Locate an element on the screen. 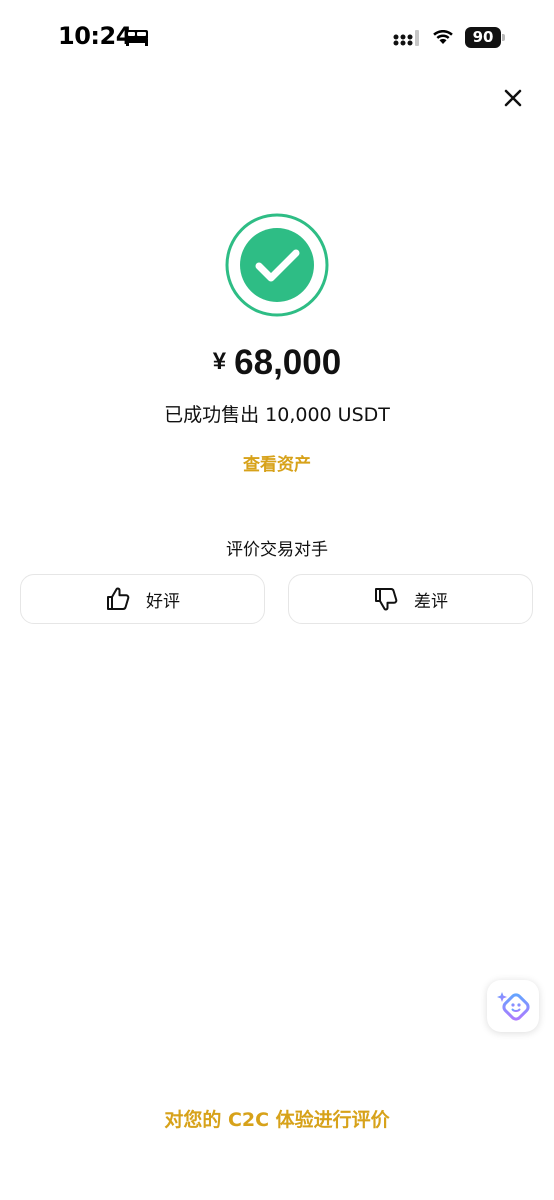 The width and height of the screenshot is (554, 1200). thumbs-down-icon is located at coordinates (386, 599).